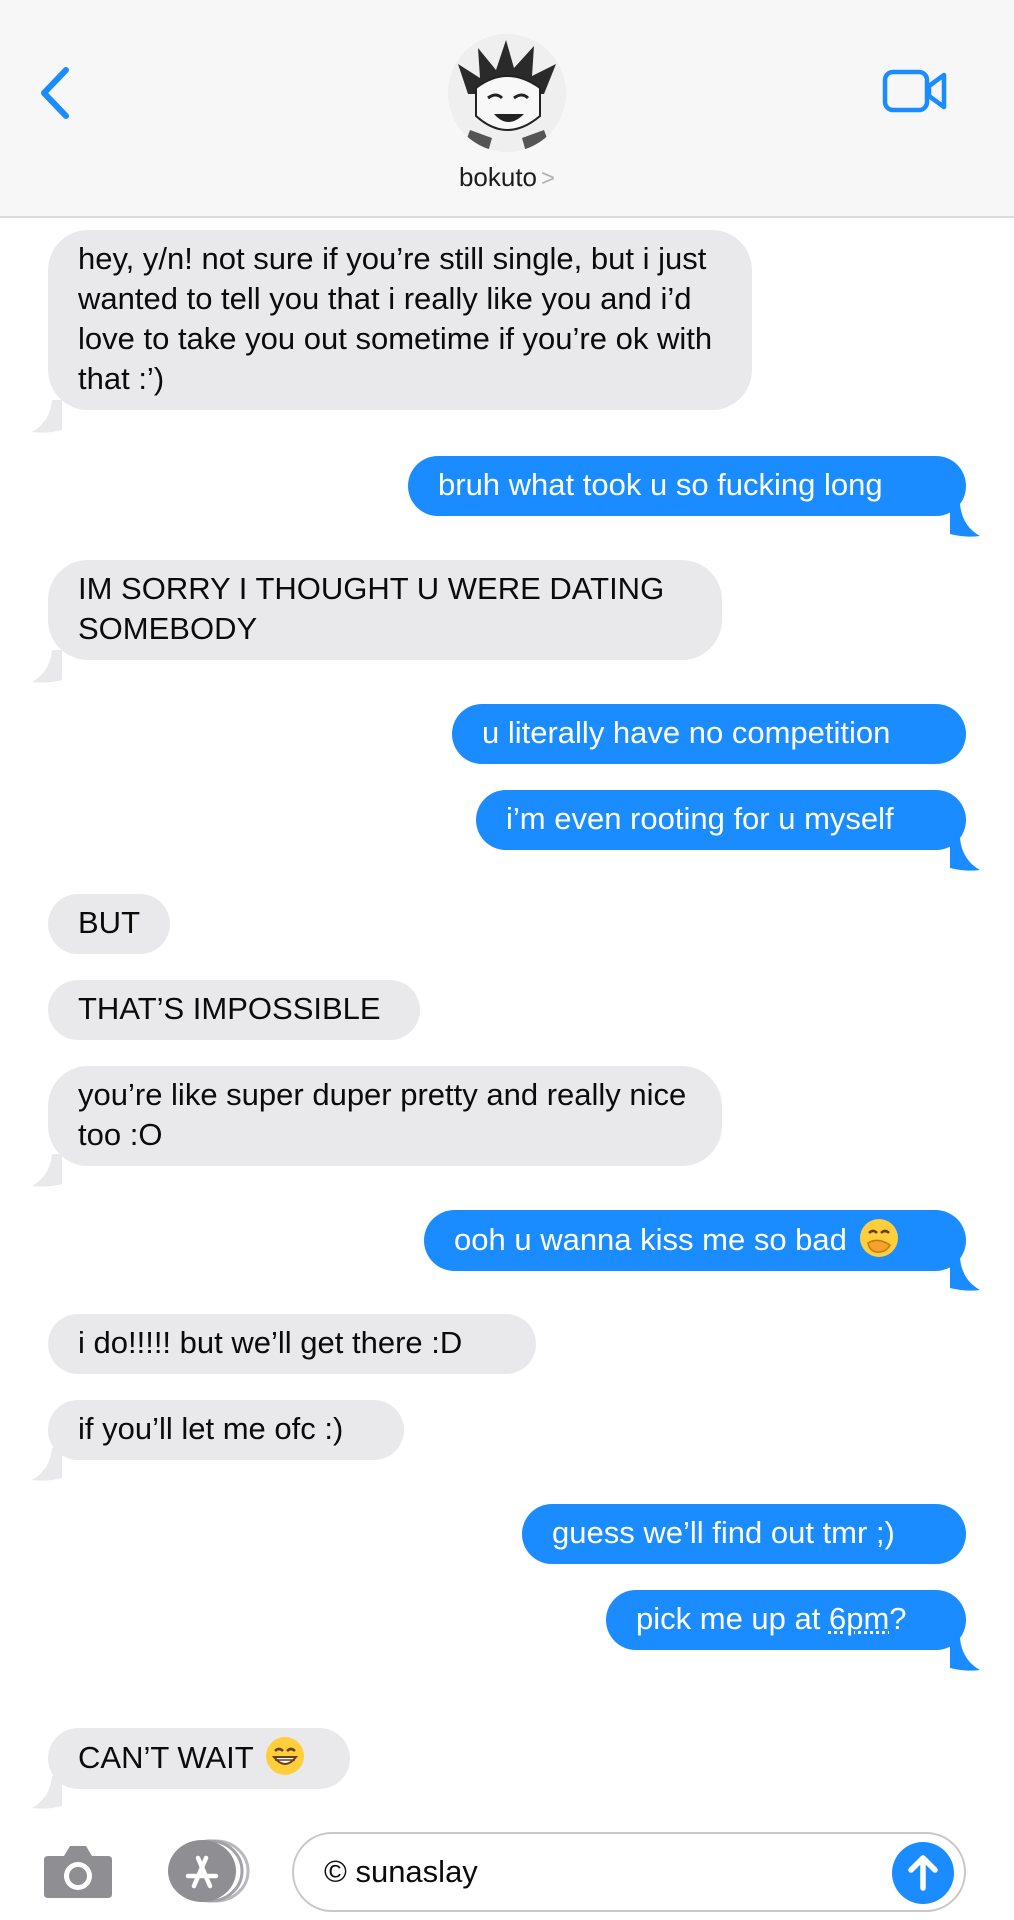 This screenshot has width=1014, height=1920. I want to click on message-bubble-incoming: i do!!!!! but we’ll get there :D, so click(292, 1344).